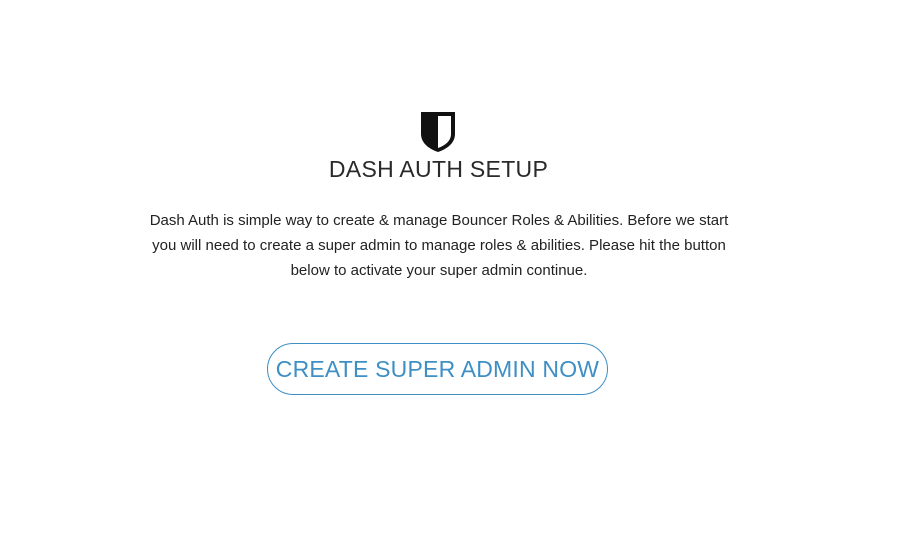 The image size is (905, 542). Describe the element at coordinates (438, 169) in the screenshot. I see `page-title: DASH AUTH SETUP` at that location.